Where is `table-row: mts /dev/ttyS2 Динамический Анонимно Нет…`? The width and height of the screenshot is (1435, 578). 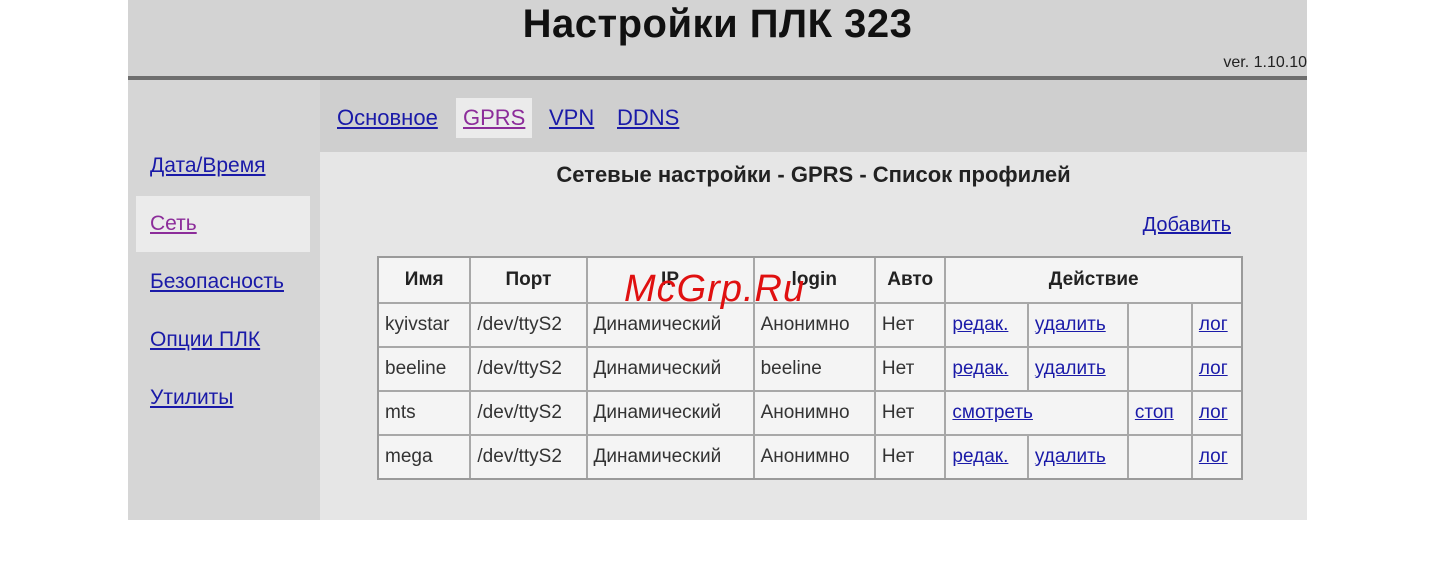
table-row: mts /dev/ttyS2 Динамический Анонимно Нет… is located at coordinates (810, 414).